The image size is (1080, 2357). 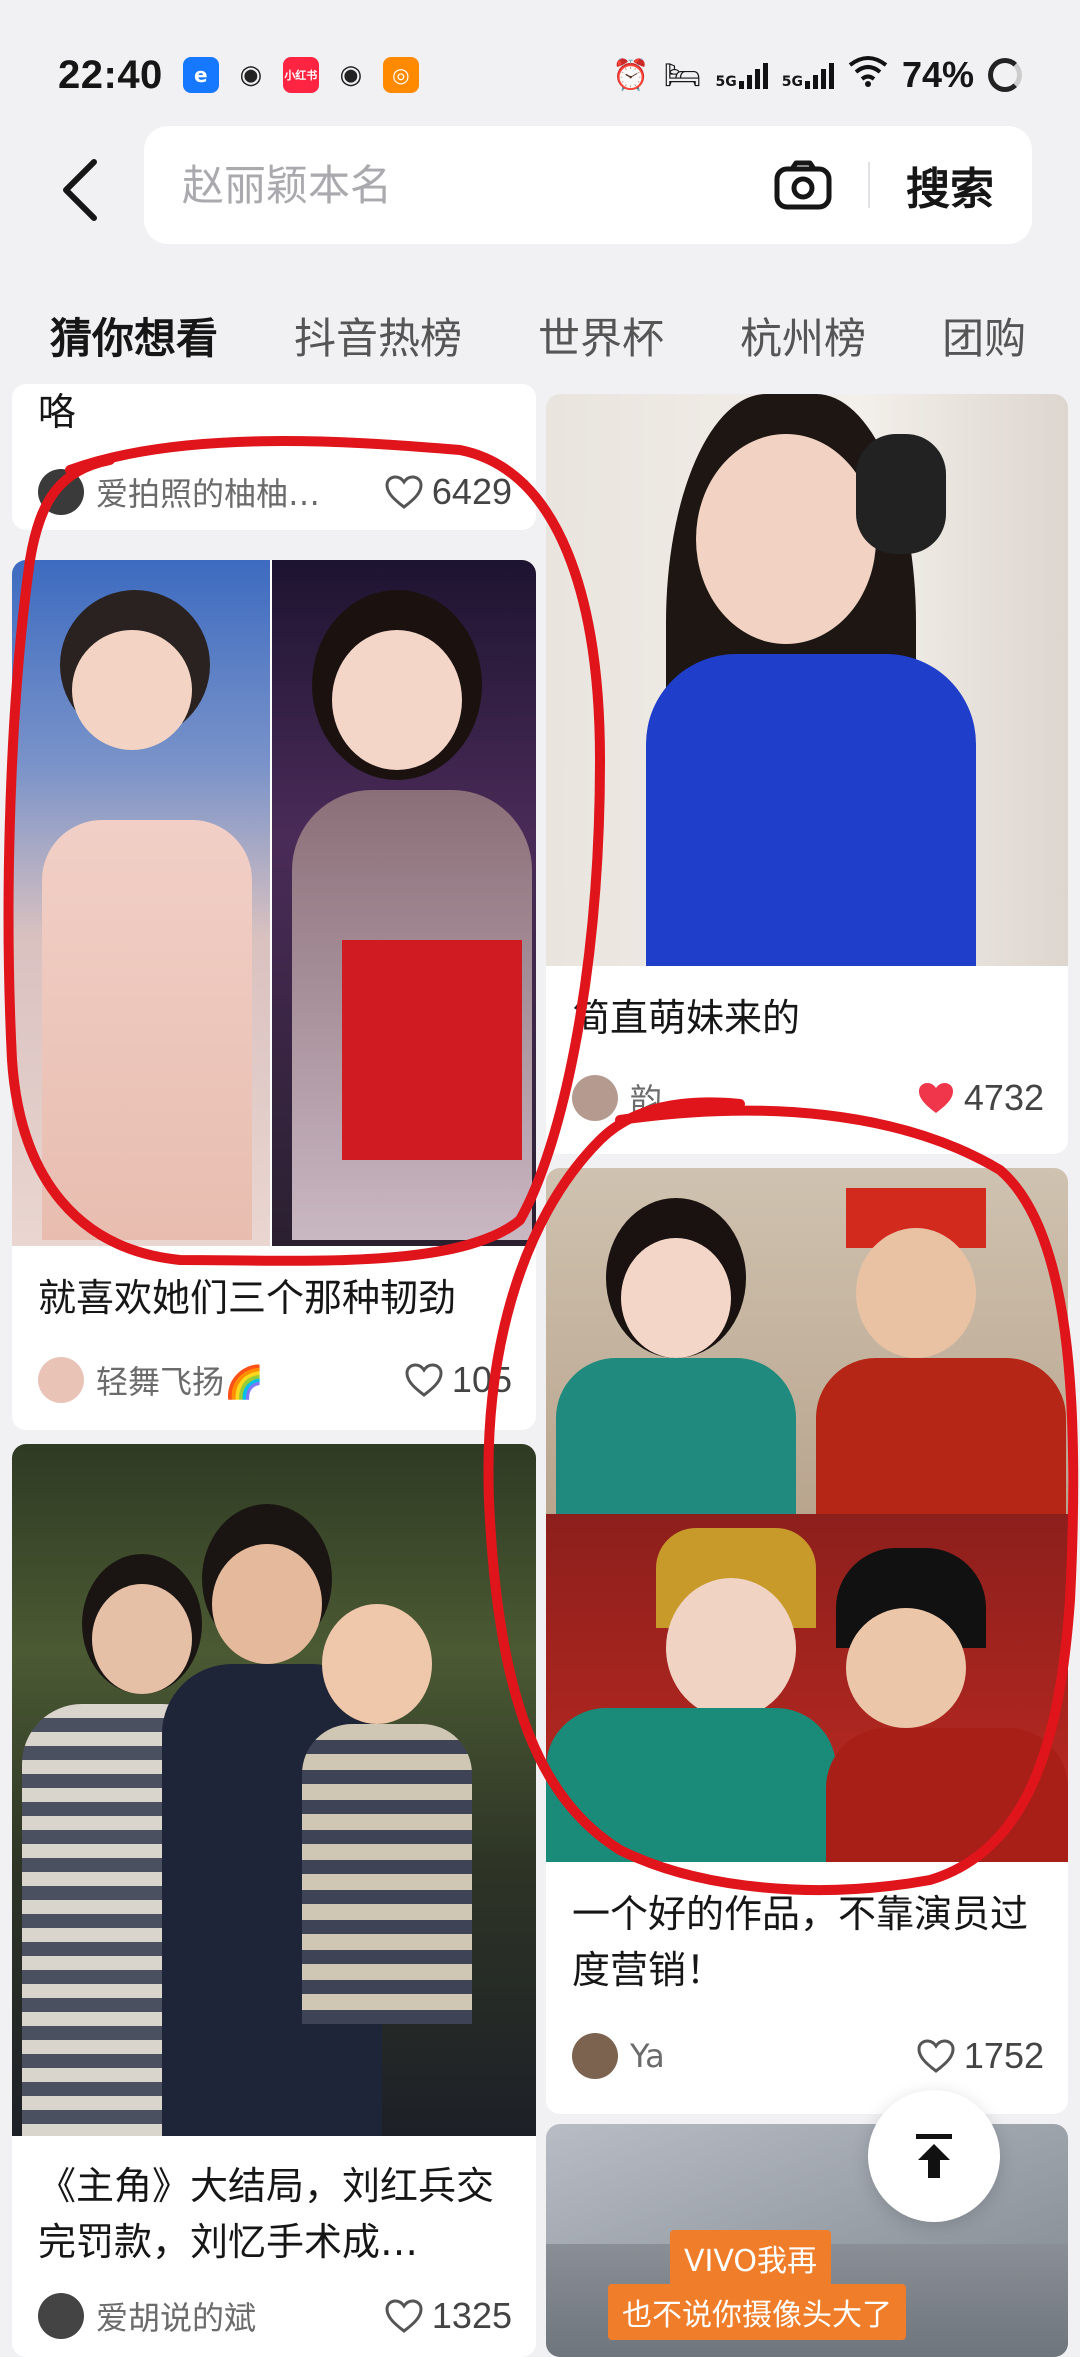 What do you see at coordinates (176, 2316) in the screenshot?
I see `author-name: 爱胡说的斌` at bounding box center [176, 2316].